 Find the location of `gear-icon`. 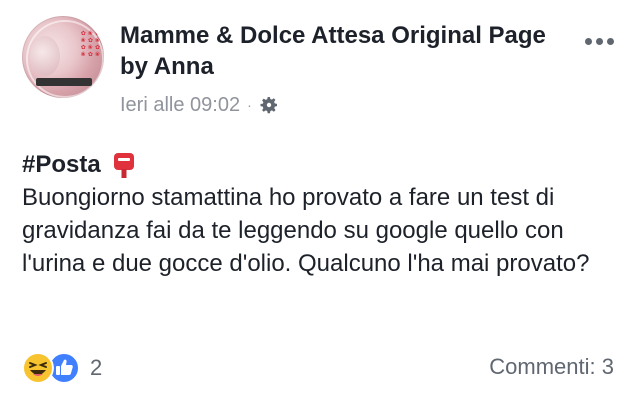

gear-icon is located at coordinates (269, 105).